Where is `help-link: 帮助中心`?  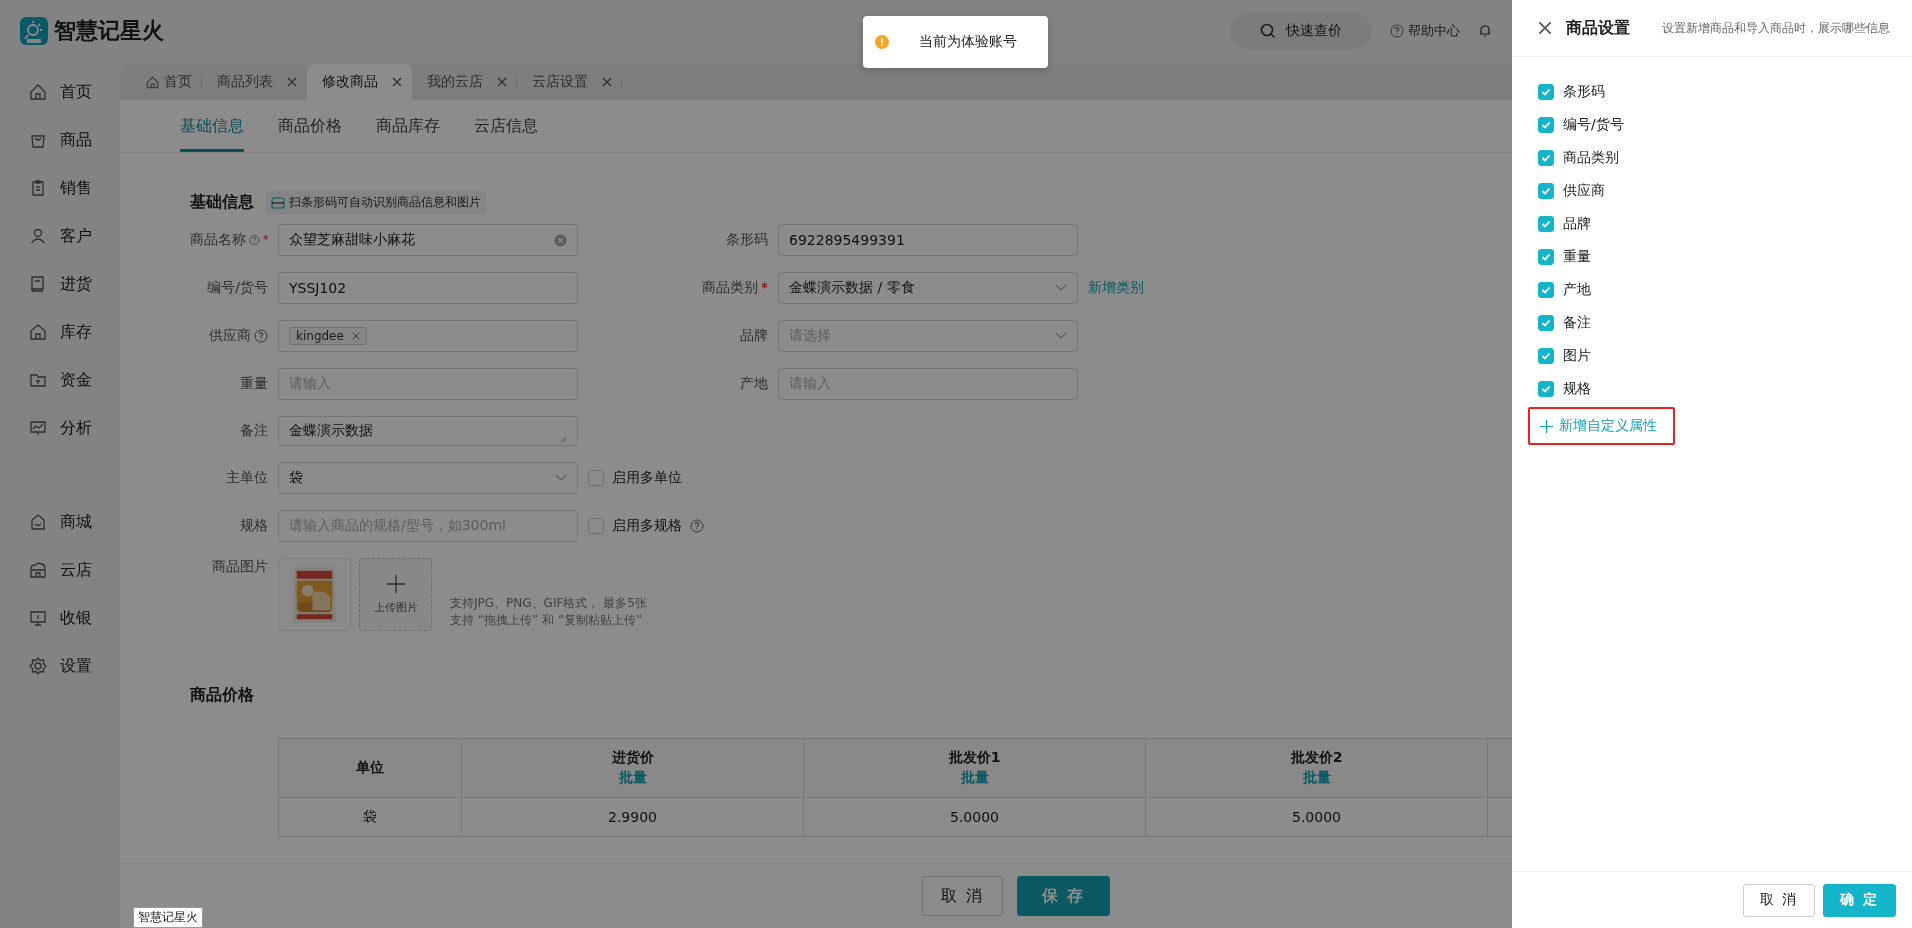 help-link: 帮助中心 is located at coordinates (1425, 31).